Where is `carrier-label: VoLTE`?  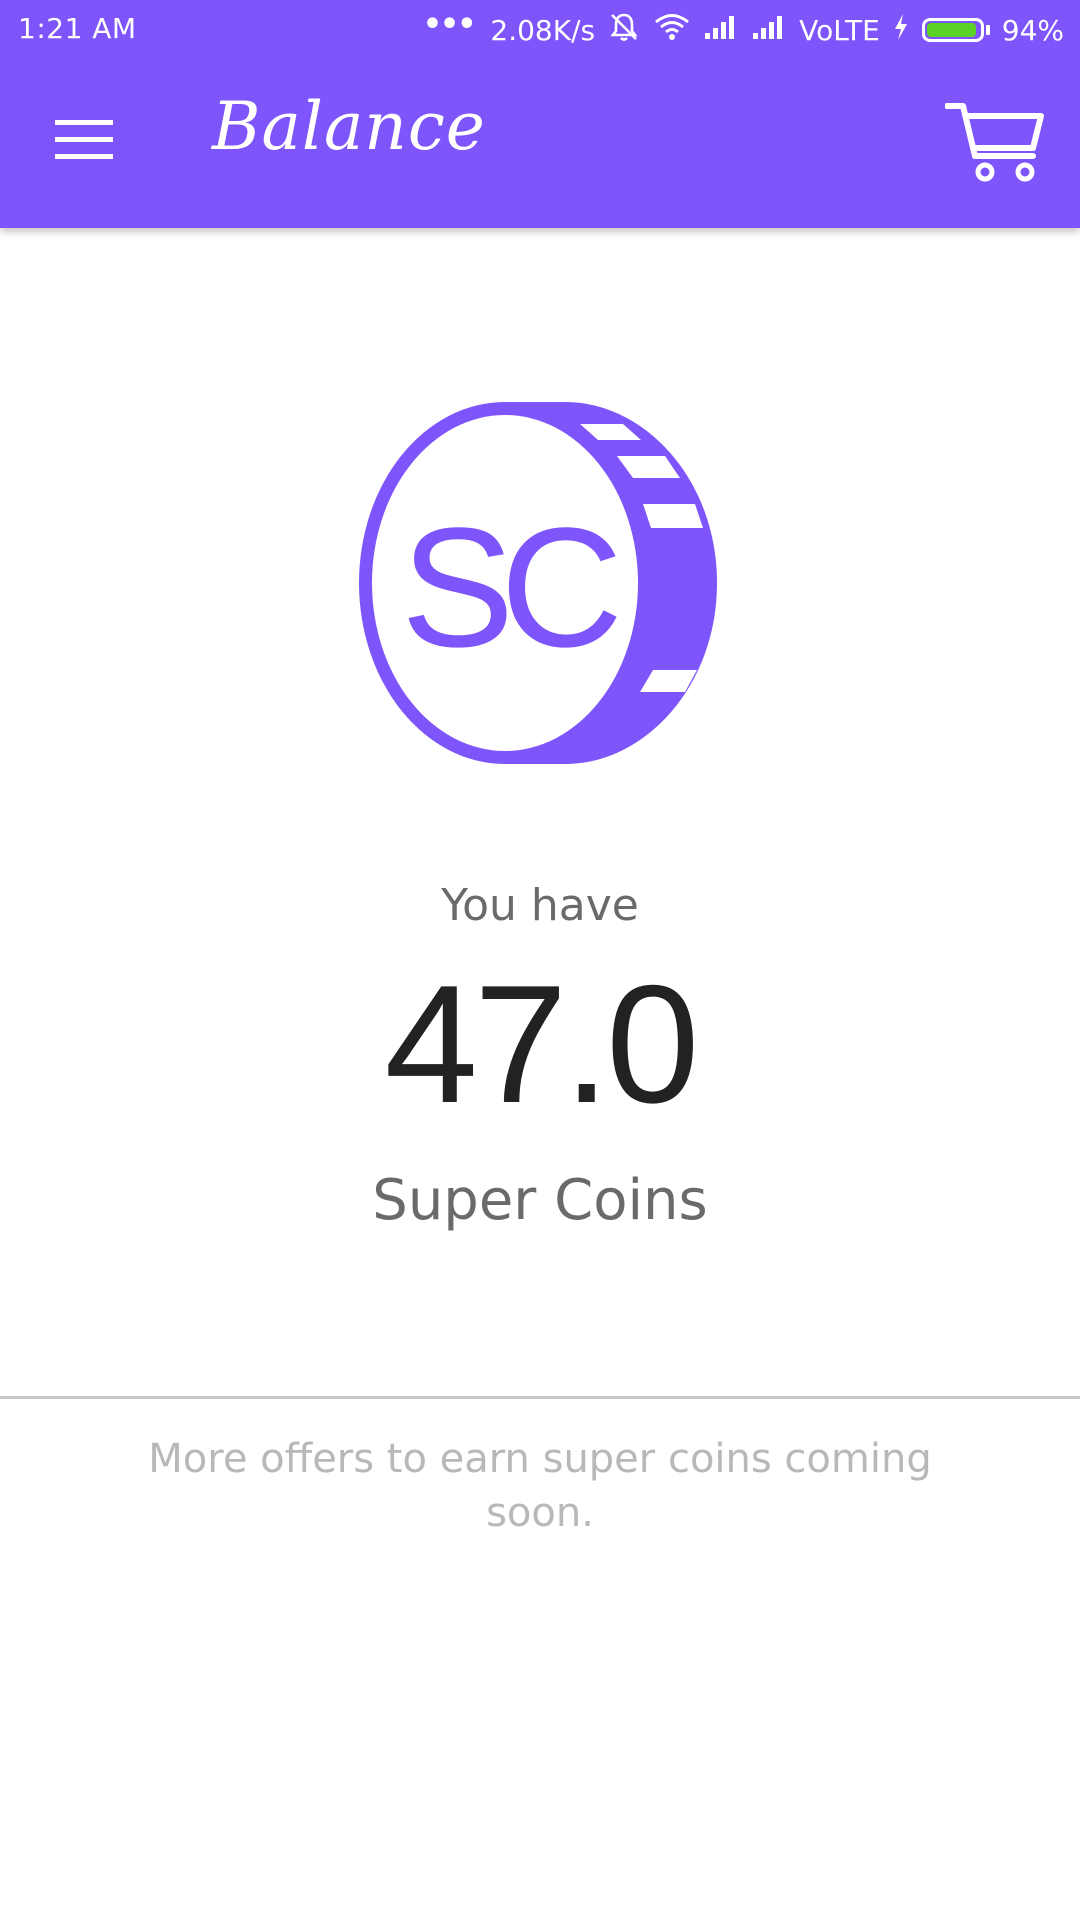
carrier-label: VoLTE is located at coordinates (839, 30).